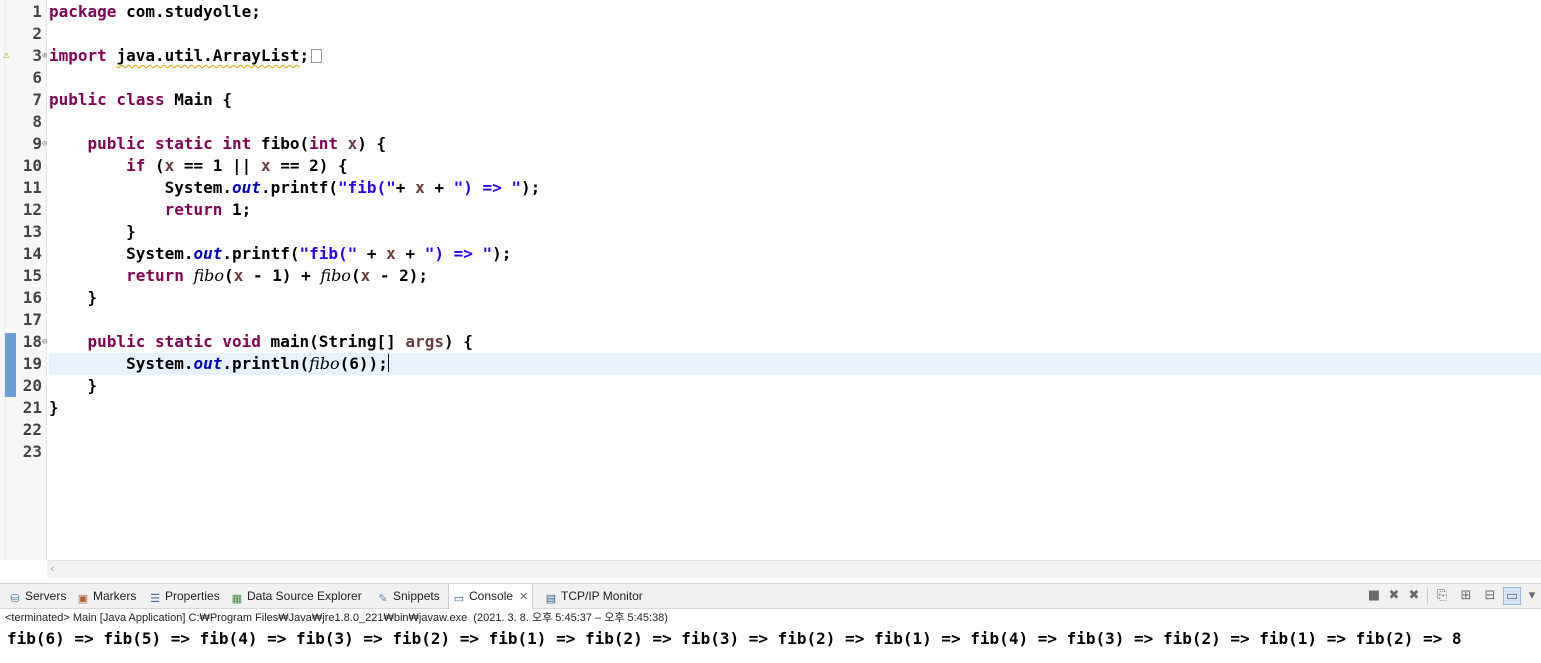  Describe the element at coordinates (32, 165) in the screenshot. I see `line-number: 10` at that location.